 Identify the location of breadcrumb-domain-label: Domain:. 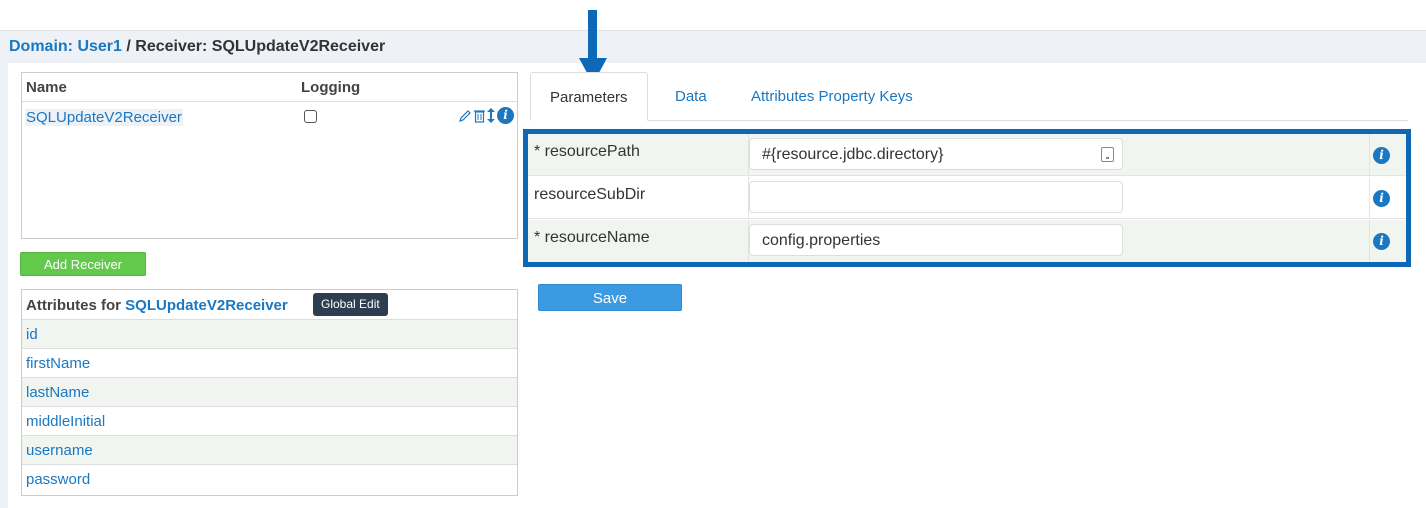
(41, 46).